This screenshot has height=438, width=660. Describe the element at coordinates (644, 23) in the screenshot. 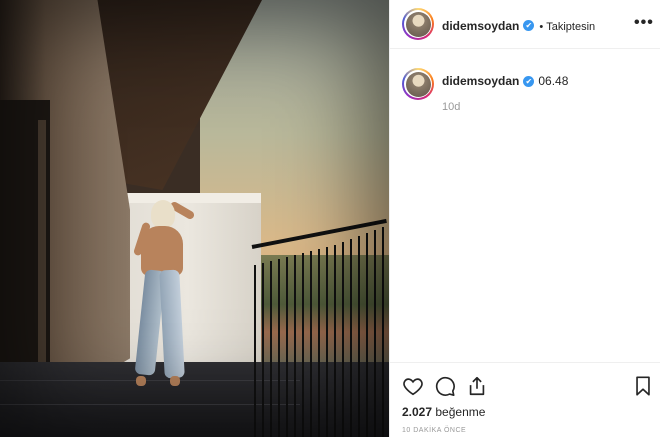

I see `more-options-icon: •••` at that location.